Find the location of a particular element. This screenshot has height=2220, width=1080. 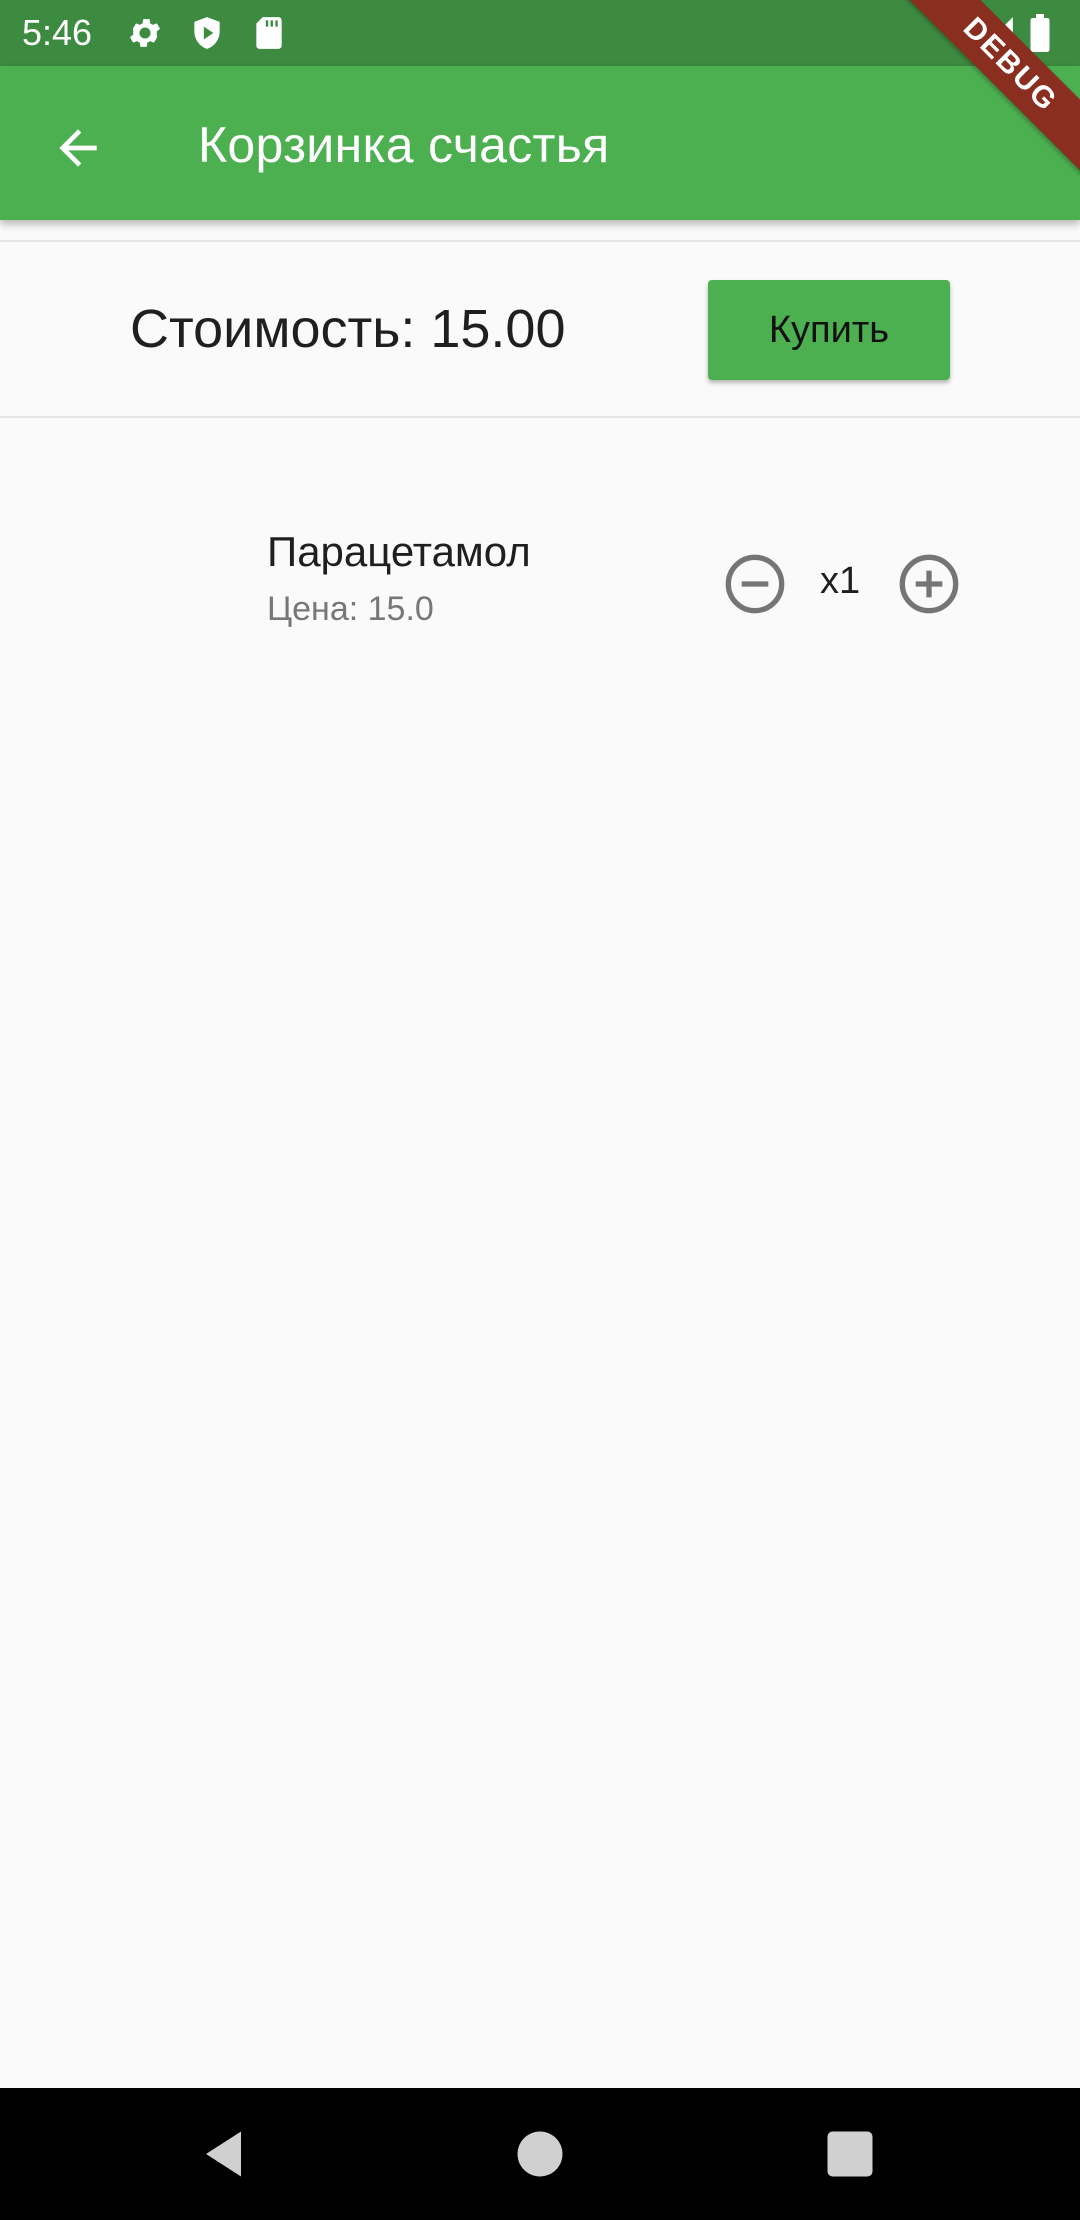

divider-top is located at coordinates (540, 241).